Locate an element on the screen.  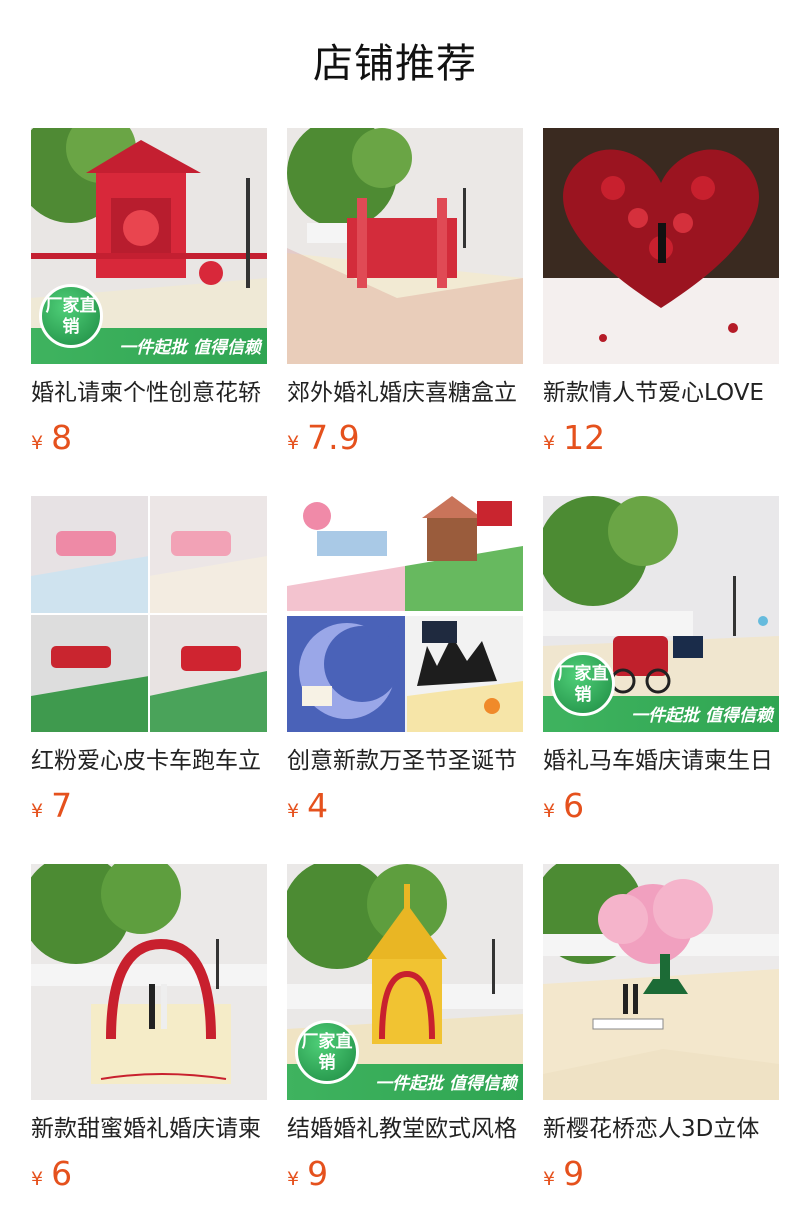
product-price: ¥8 is located at coordinates (51, 438).